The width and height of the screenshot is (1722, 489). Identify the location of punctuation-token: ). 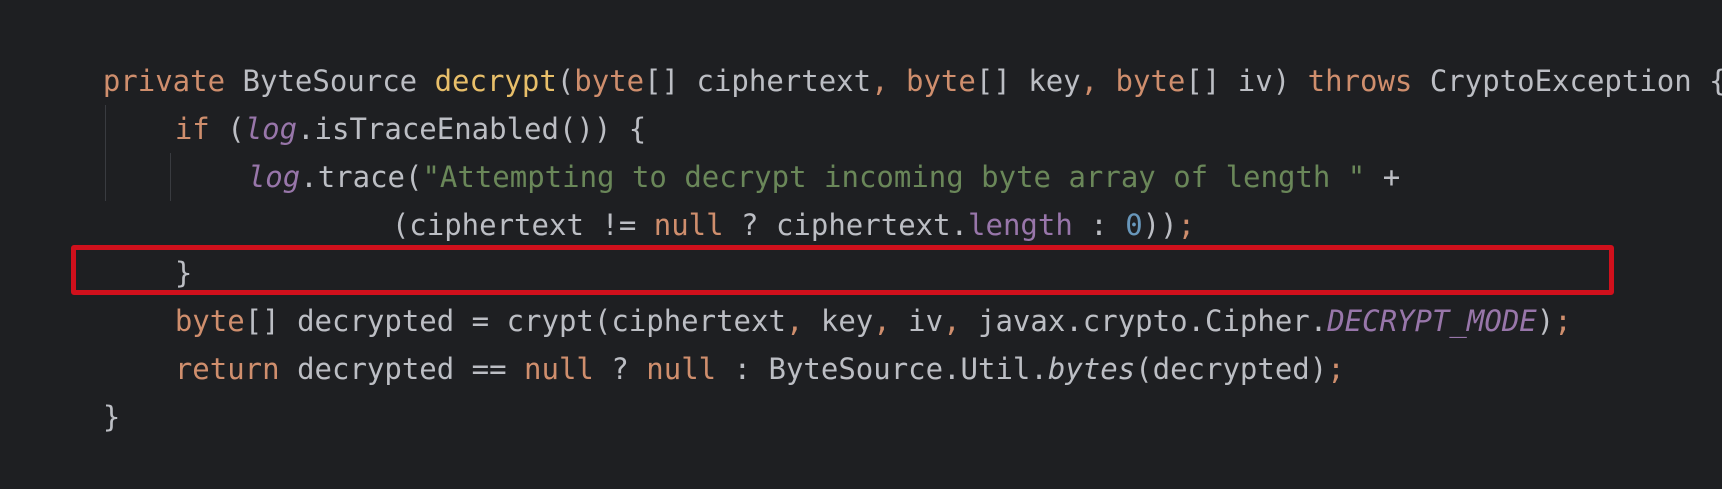
(1545, 321).